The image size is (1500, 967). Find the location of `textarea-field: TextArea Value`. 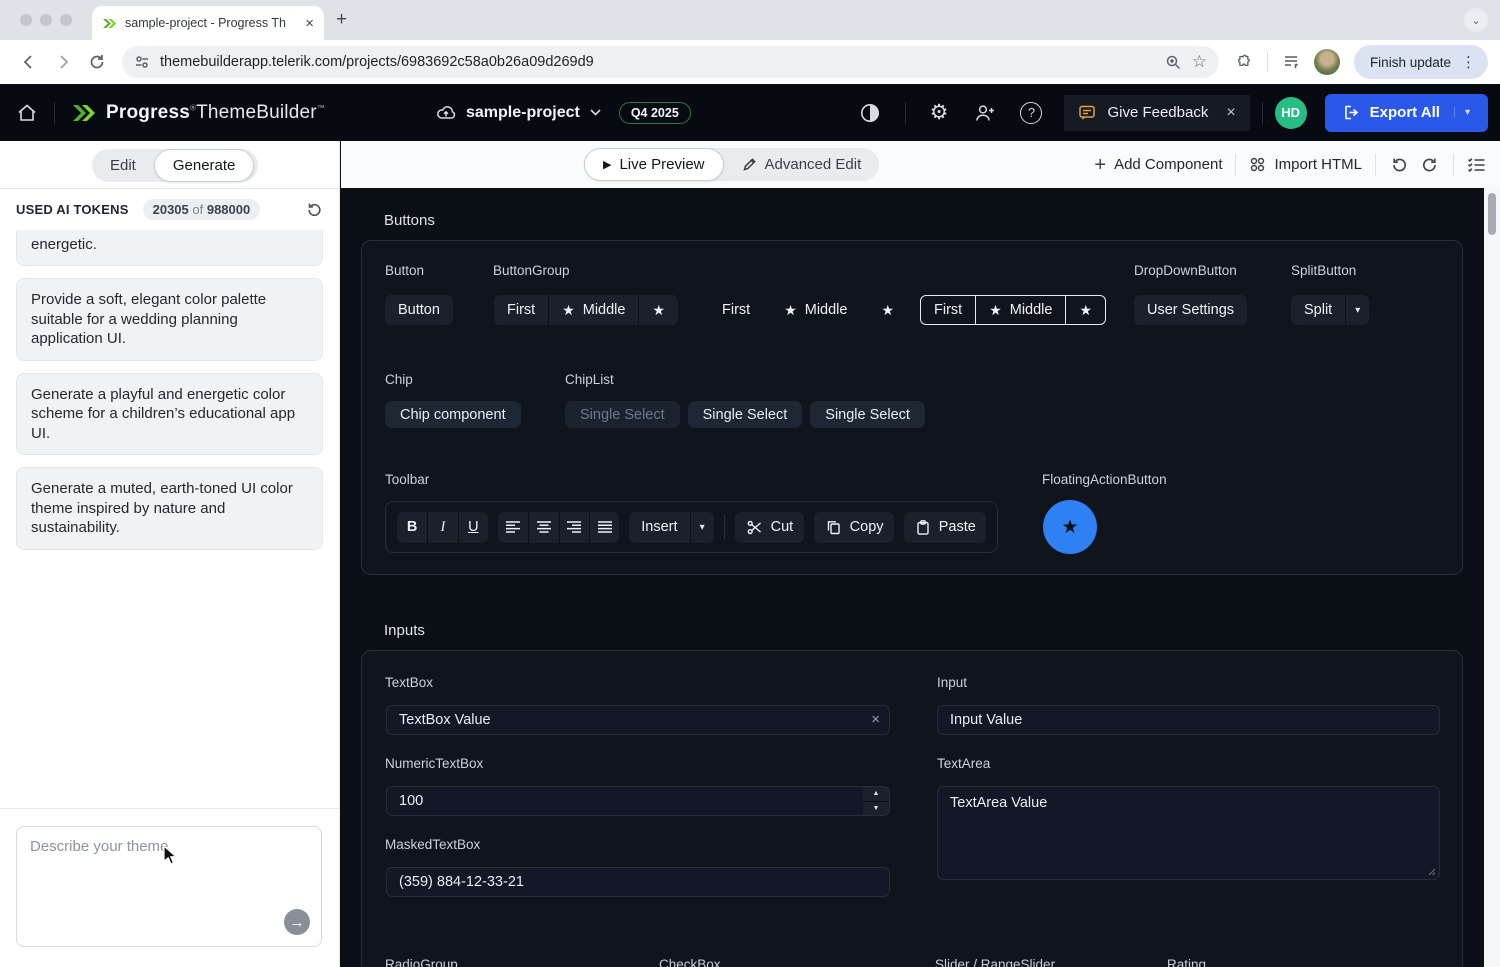

textarea-field: TextArea Value is located at coordinates (1188, 833).